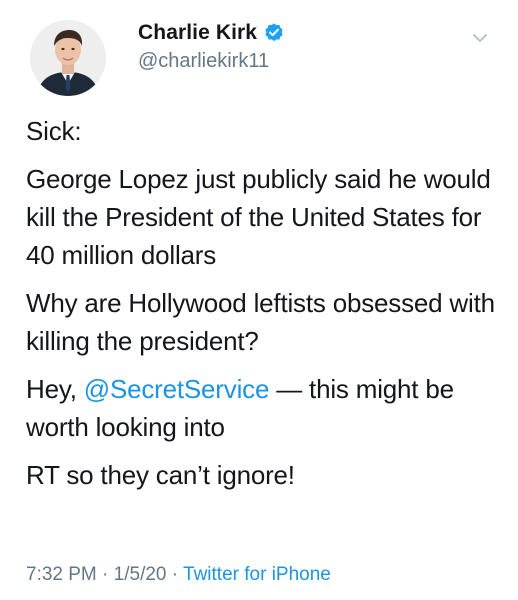 This screenshot has width=518, height=600. What do you see at coordinates (160, 475) in the screenshot?
I see `tweet-paragraph: RT so they can’t ignore!` at bounding box center [160, 475].